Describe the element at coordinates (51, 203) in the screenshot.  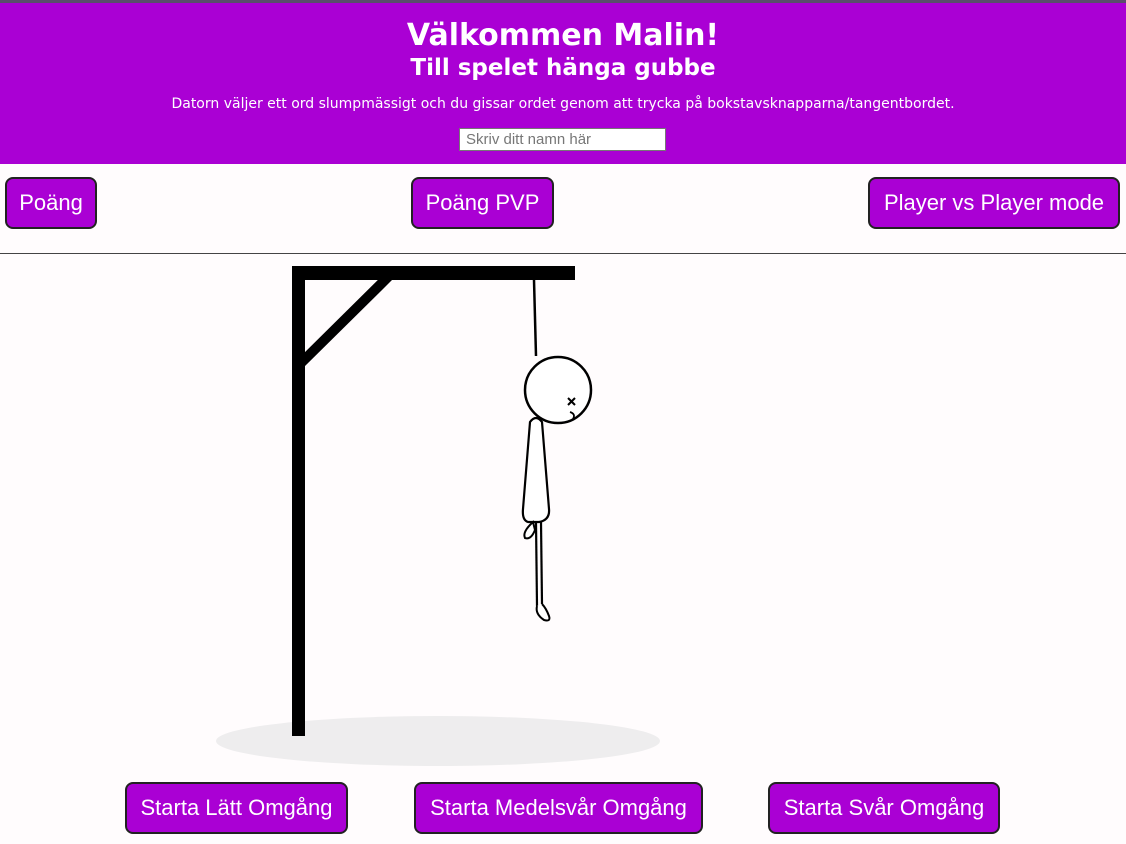
I see `score-button: Poäng` at that location.